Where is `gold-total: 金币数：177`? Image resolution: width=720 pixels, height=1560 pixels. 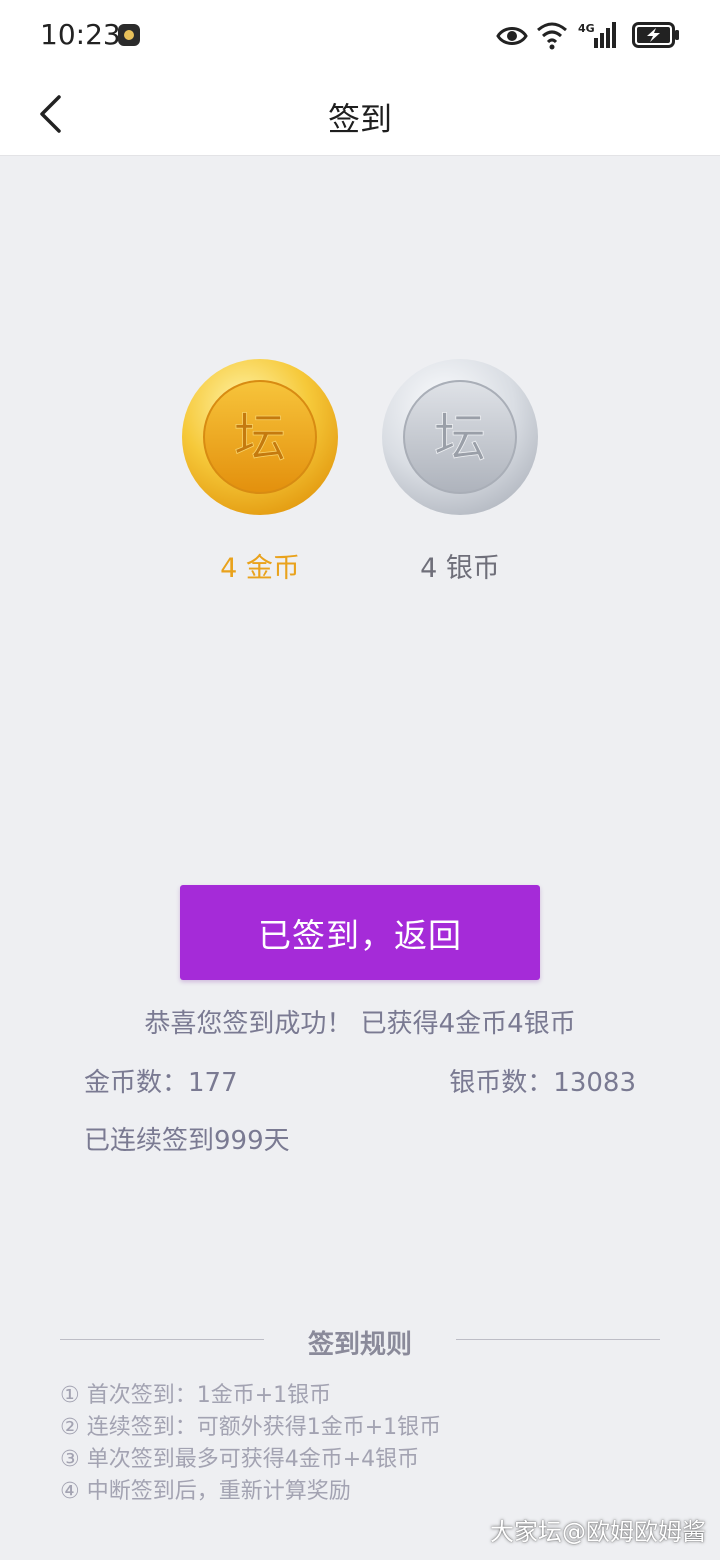
gold-total: 金币数：177 is located at coordinates (161, 1083).